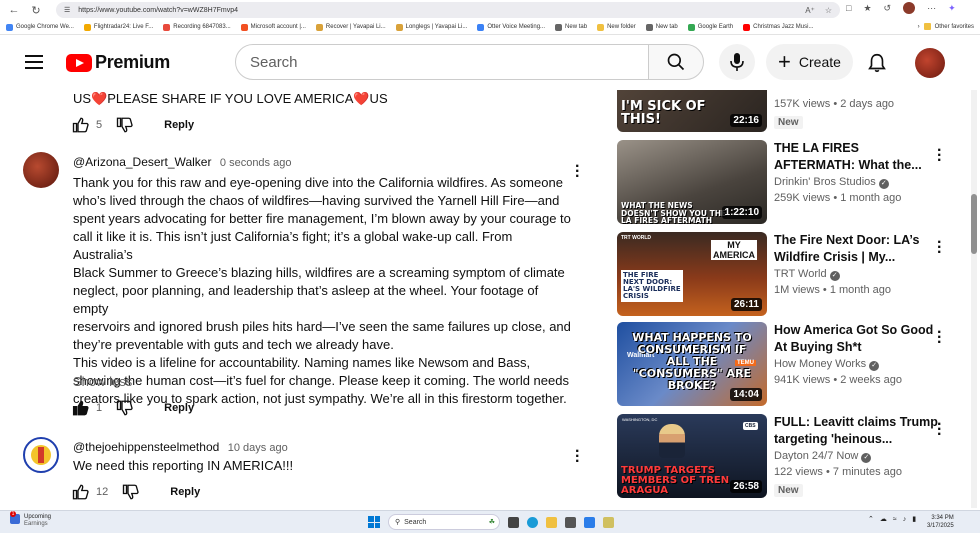 The height and width of the screenshot is (533, 980). I want to click on history-icon: ↺, so click(888, 8).